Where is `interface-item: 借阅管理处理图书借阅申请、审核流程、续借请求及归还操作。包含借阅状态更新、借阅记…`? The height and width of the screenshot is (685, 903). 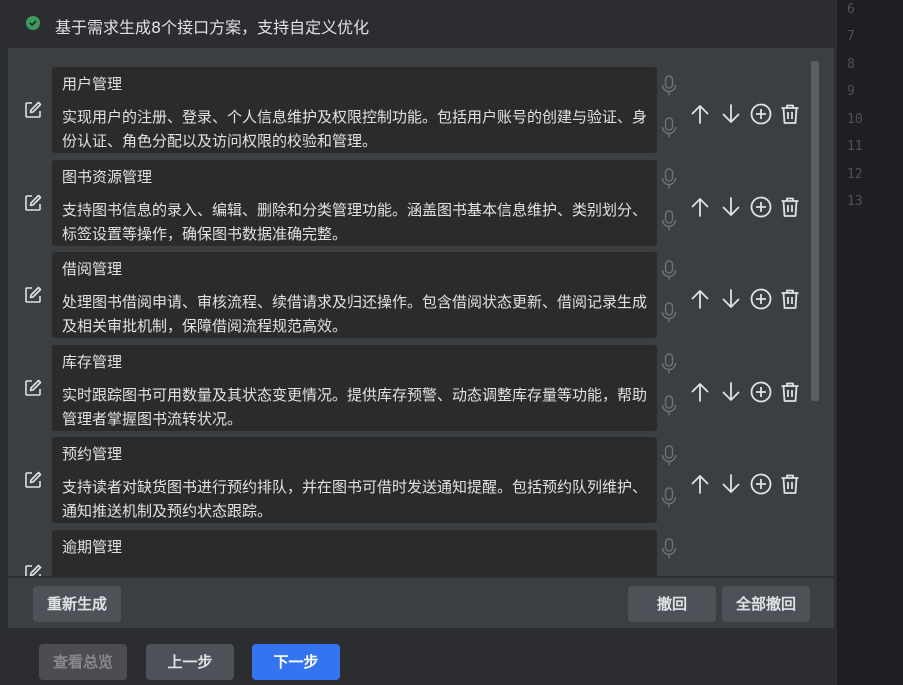
interface-item: 借阅管理处理图书借阅申请、审核流程、续借请求及归还操作。包含借阅状态更新、借阅记… is located at coordinates (421, 295).